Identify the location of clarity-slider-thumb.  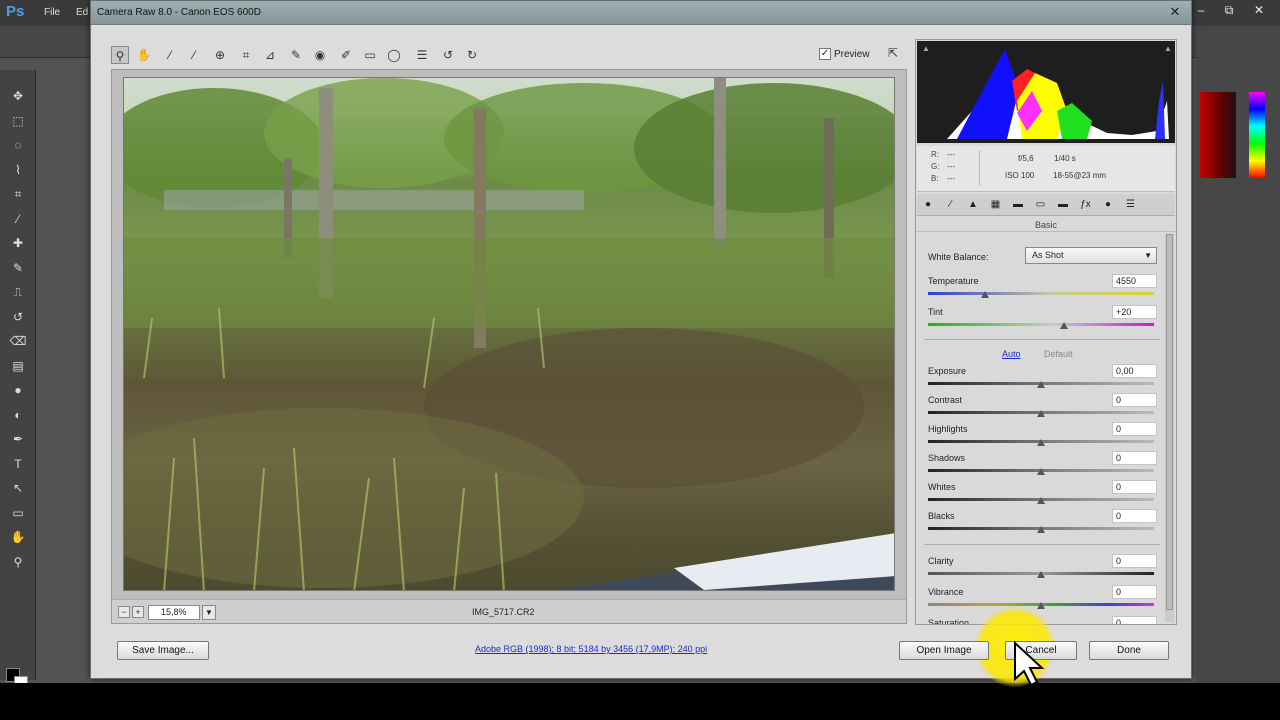
(1041, 574).